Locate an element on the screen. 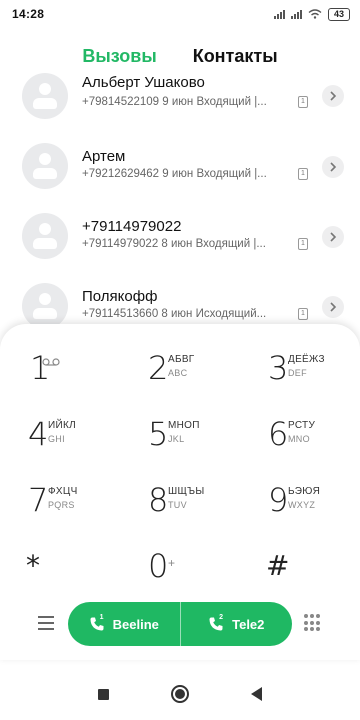 The image size is (360, 720). dial-key-8: 8 ШЩЪЫ TUV is located at coordinates (198, 505).